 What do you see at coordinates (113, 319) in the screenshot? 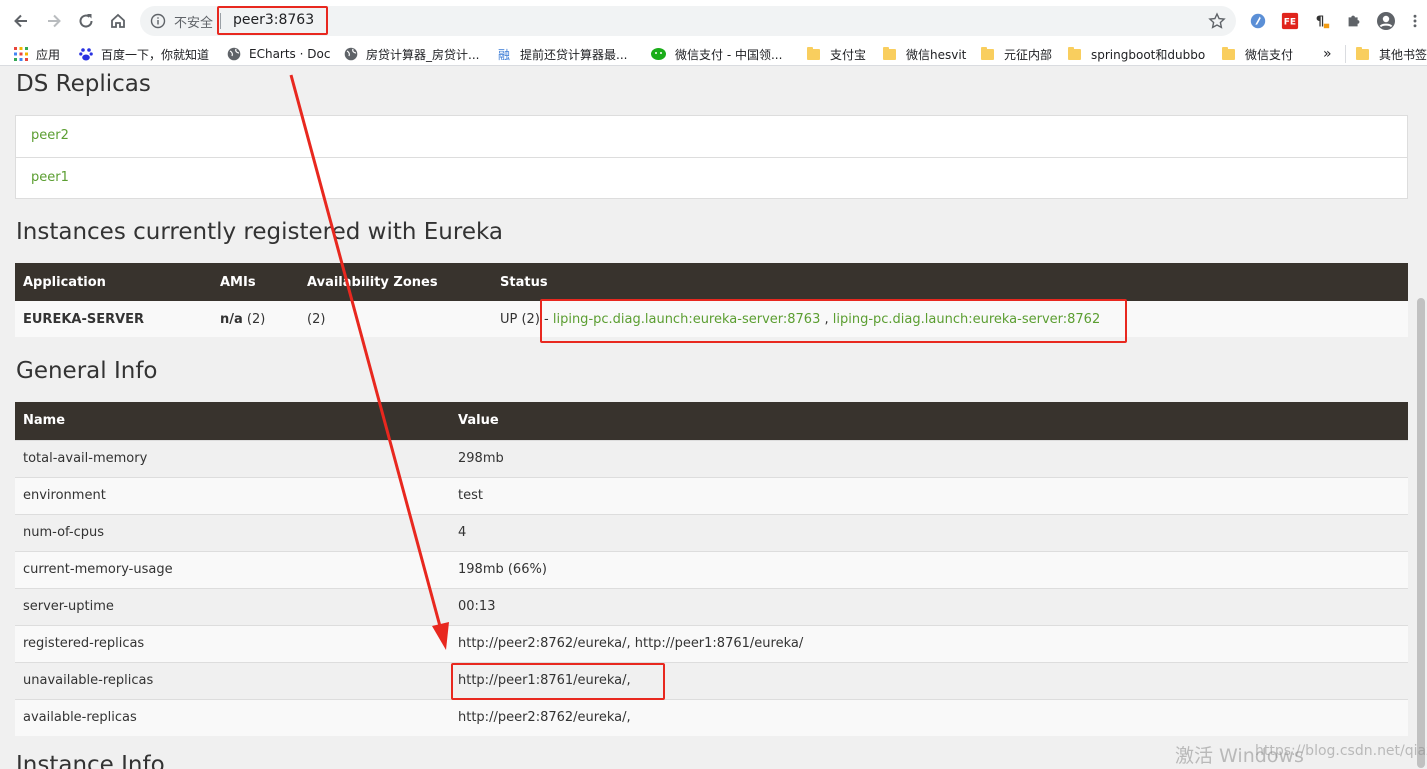
I see `application-name: EUREKA-SERVER` at bounding box center [113, 319].